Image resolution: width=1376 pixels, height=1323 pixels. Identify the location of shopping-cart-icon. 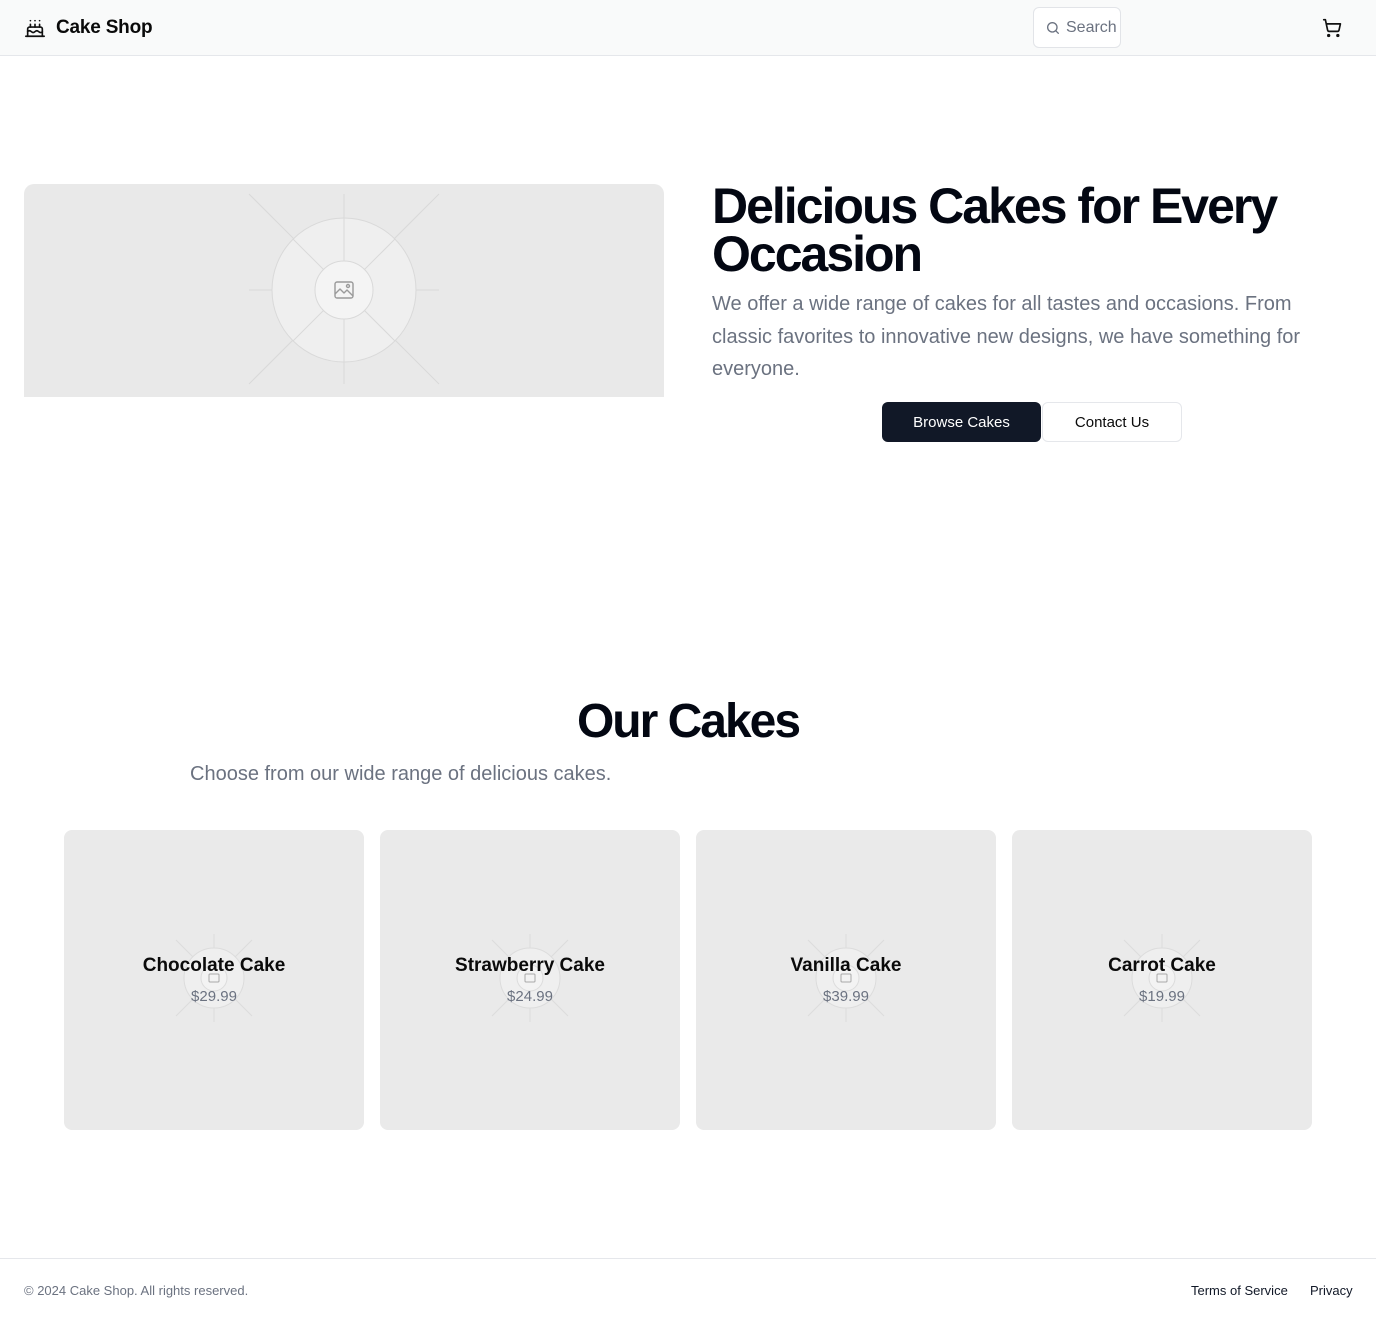
(1332, 28).